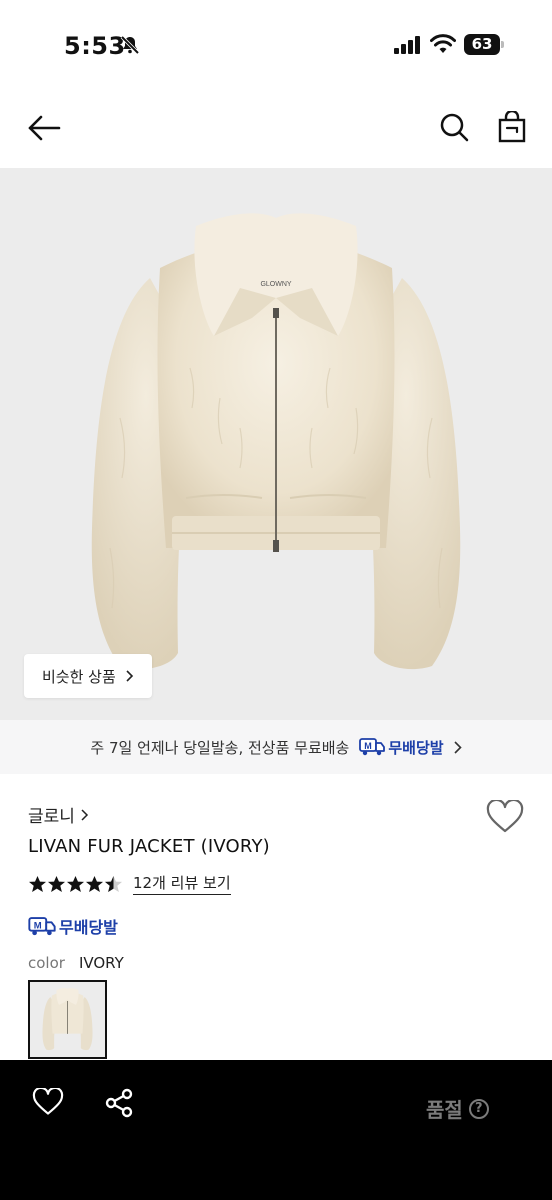 Image resolution: width=552 pixels, height=1200 pixels. I want to click on search-icon, so click(454, 127).